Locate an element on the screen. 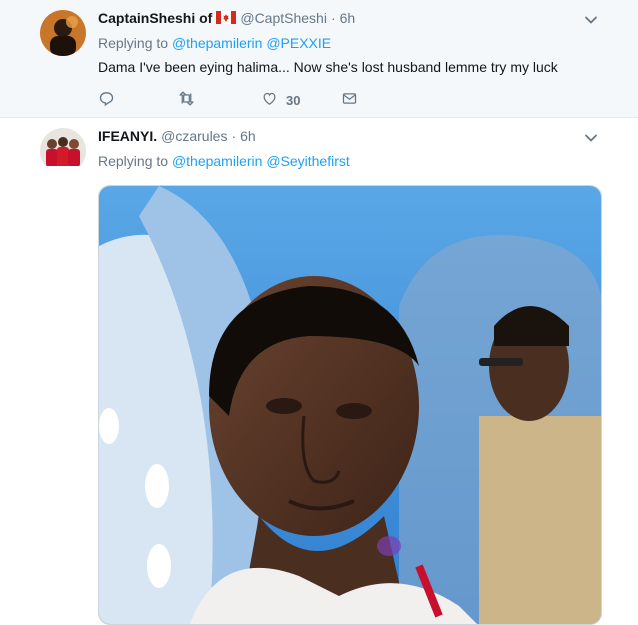  tweet-actions: 30 is located at coordinates (243, 100).